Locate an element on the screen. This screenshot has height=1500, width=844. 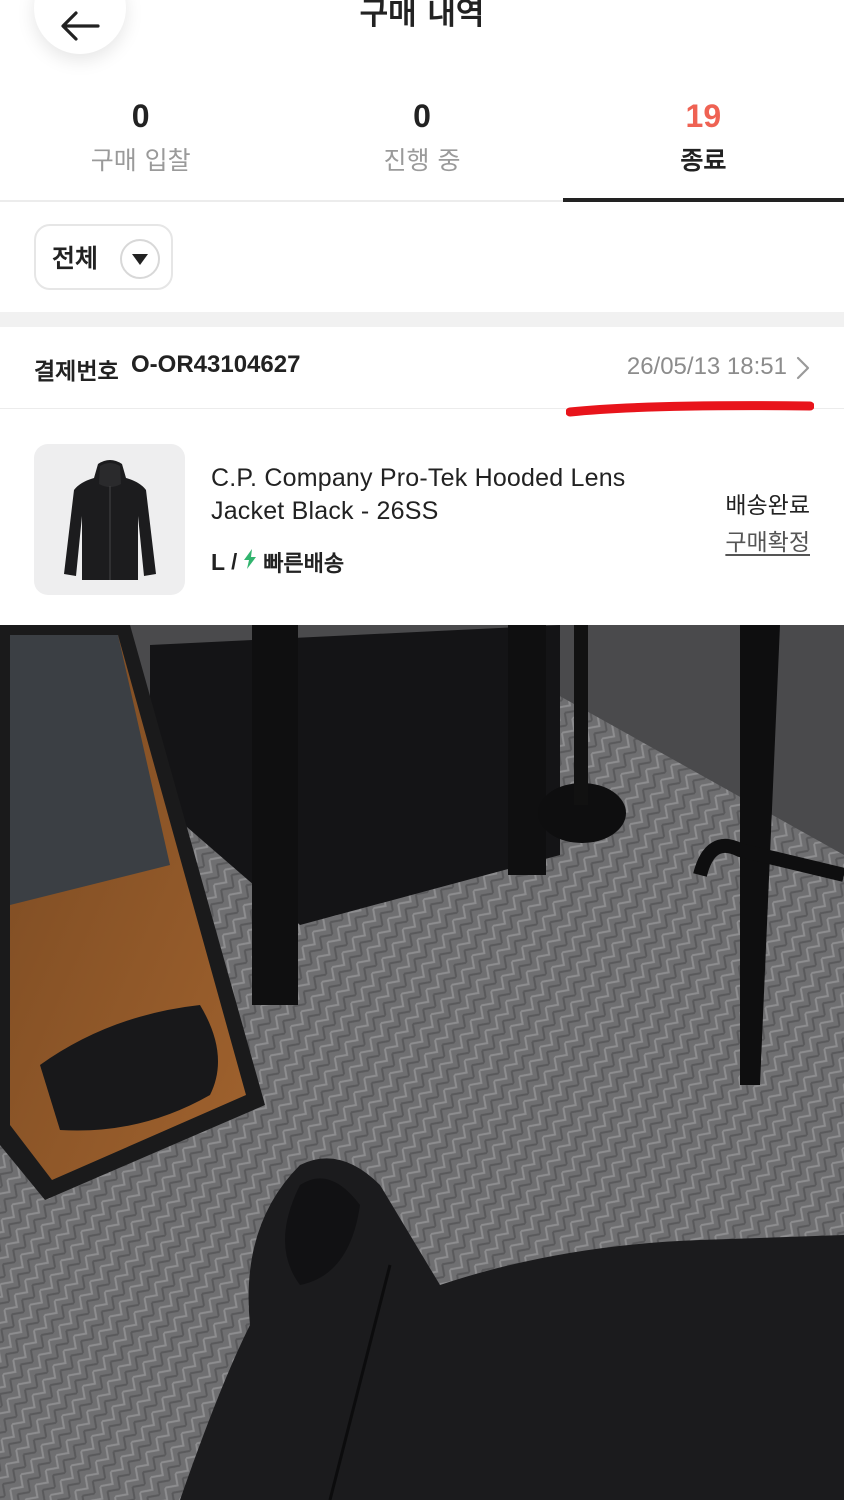
caret-down-icon is located at coordinates (140, 259).